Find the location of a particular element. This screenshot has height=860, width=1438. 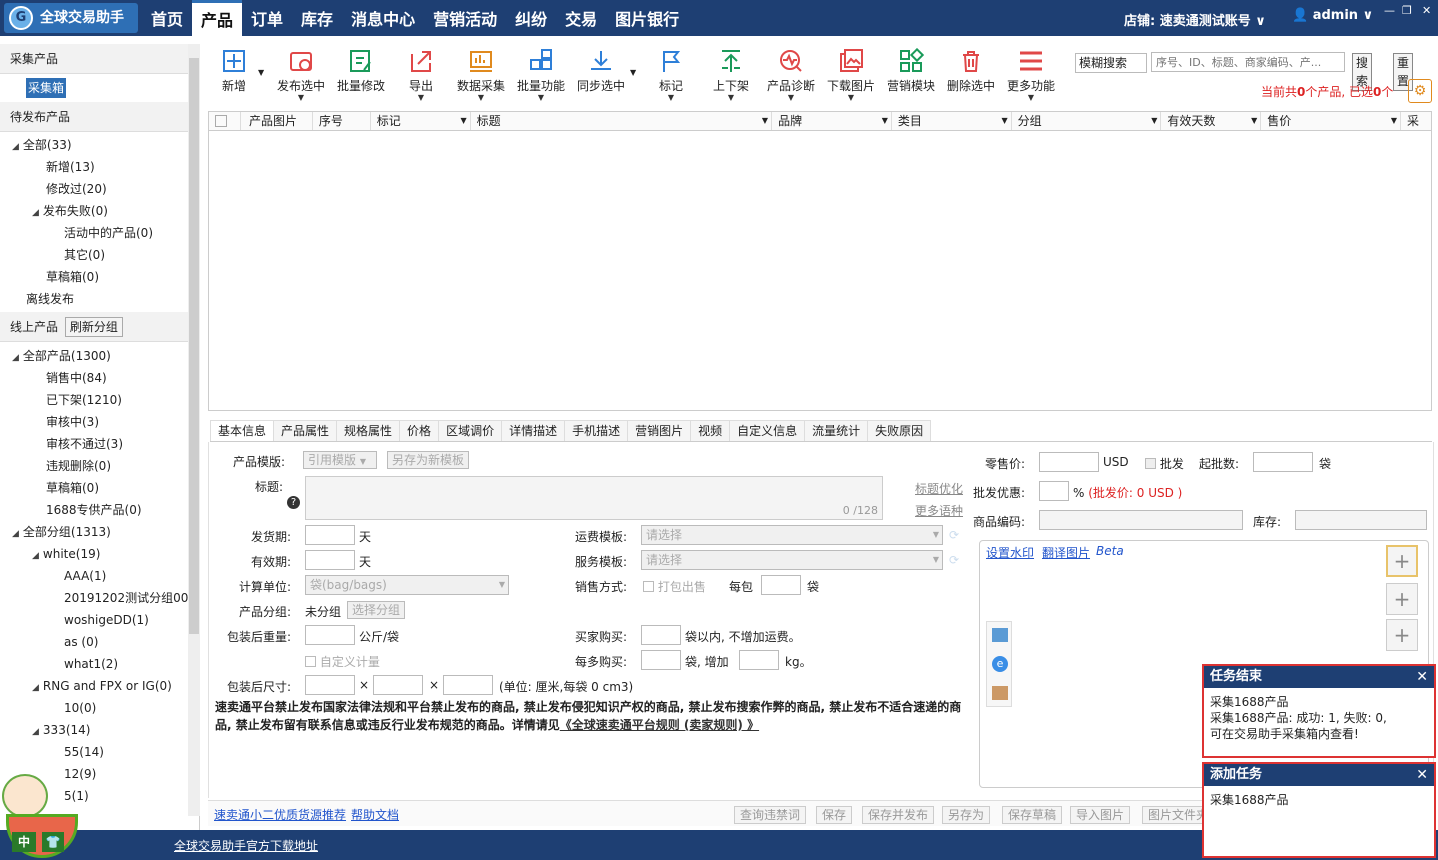

tab-custom-info: 自定义信息 is located at coordinates (767, 430).